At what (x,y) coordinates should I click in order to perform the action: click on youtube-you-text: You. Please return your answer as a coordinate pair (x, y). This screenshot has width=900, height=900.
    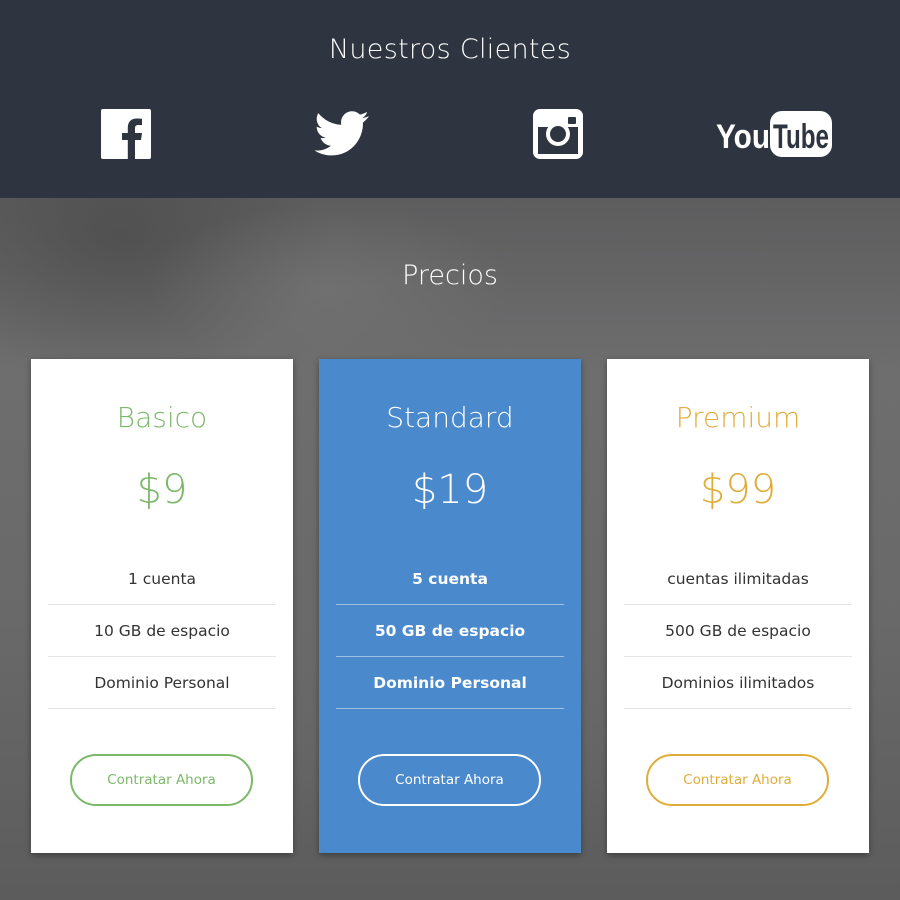
    Looking at the image, I should click on (743, 137).